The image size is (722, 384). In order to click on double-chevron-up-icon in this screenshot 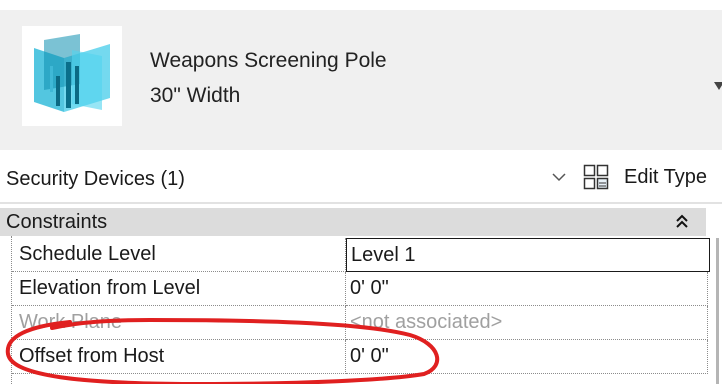, I will do `click(682, 222)`.